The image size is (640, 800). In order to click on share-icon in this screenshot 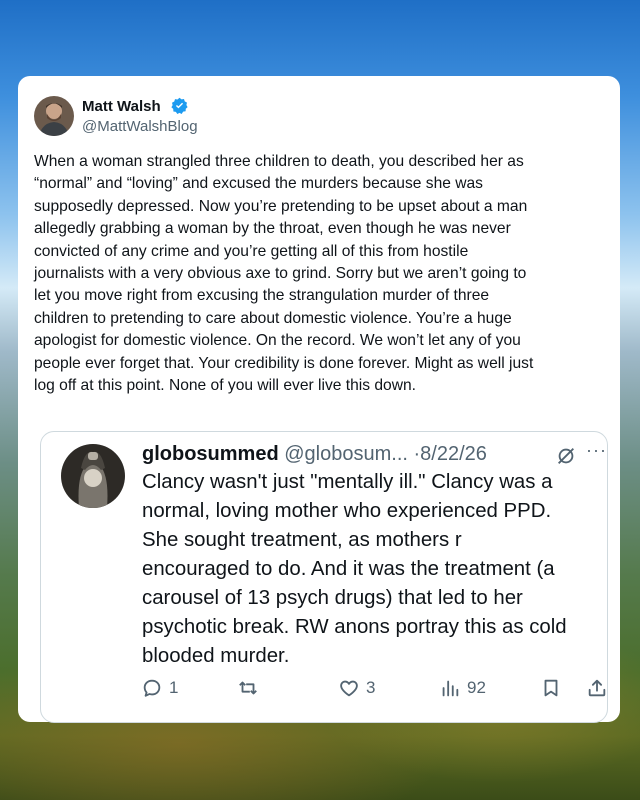, I will do `click(597, 688)`.